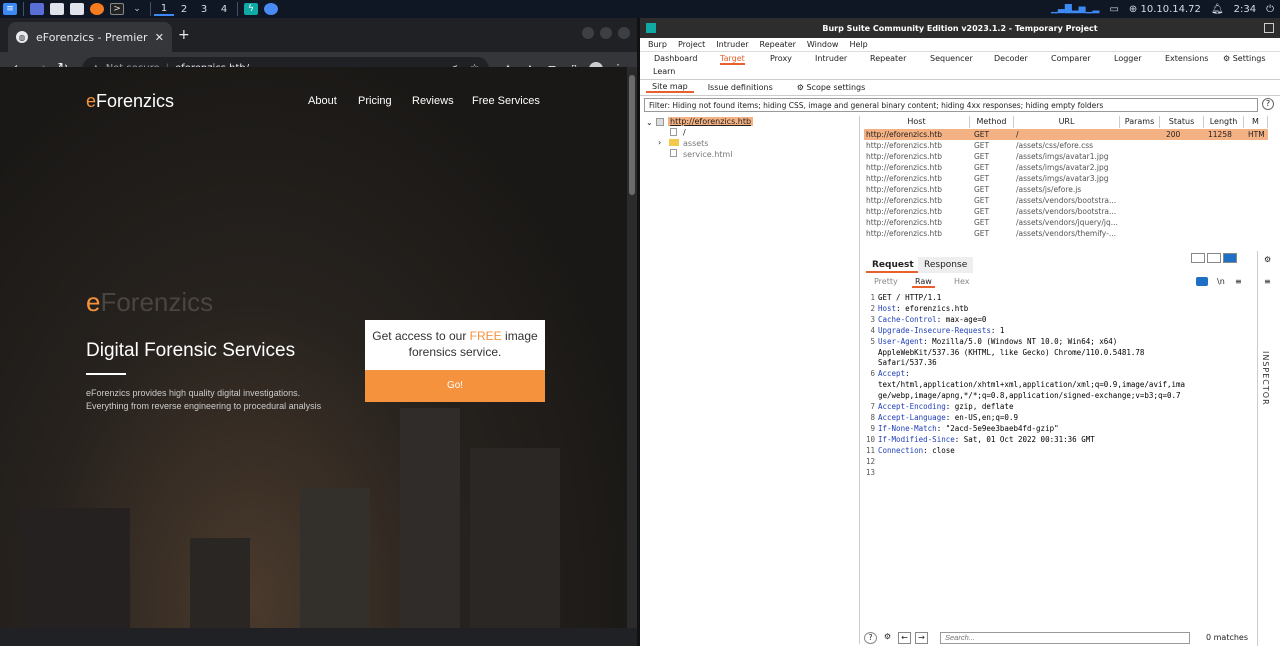 This screenshot has width=1280, height=646. What do you see at coordinates (130, 101) in the screenshot?
I see `site-logo: eForenzics` at bounding box center [130, 101].